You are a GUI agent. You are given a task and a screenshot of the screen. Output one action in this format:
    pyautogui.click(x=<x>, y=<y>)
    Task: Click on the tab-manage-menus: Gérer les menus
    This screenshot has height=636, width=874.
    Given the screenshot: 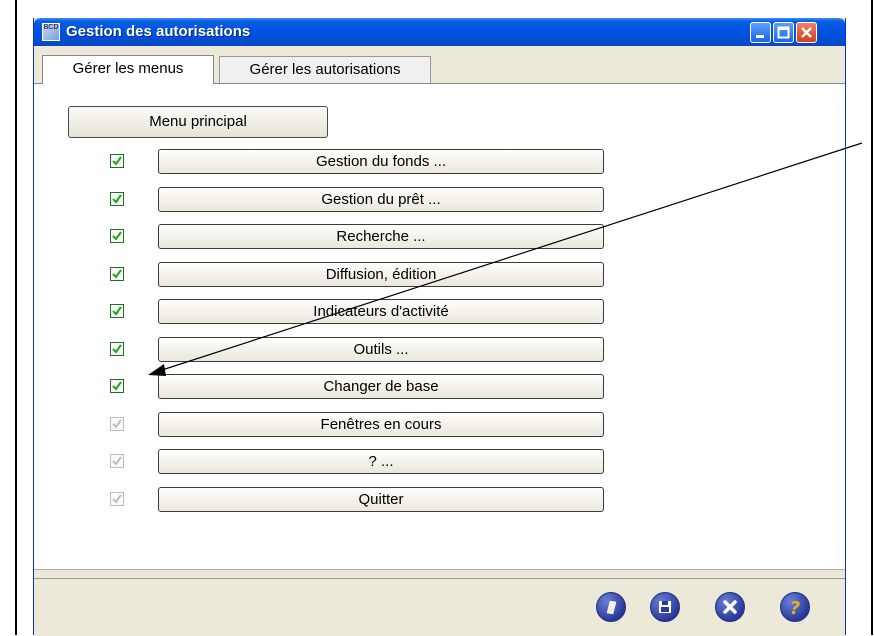 What is the action you would take?
    pyautogui.click(x=128, y=69)
    